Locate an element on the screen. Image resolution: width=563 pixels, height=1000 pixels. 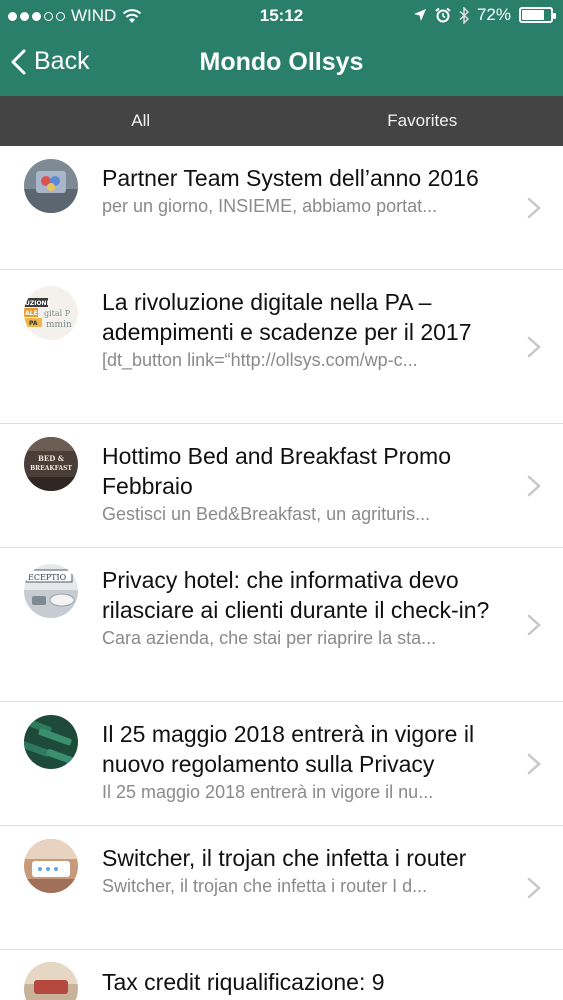
status-right: 72% is located at coordinates (484, 15).